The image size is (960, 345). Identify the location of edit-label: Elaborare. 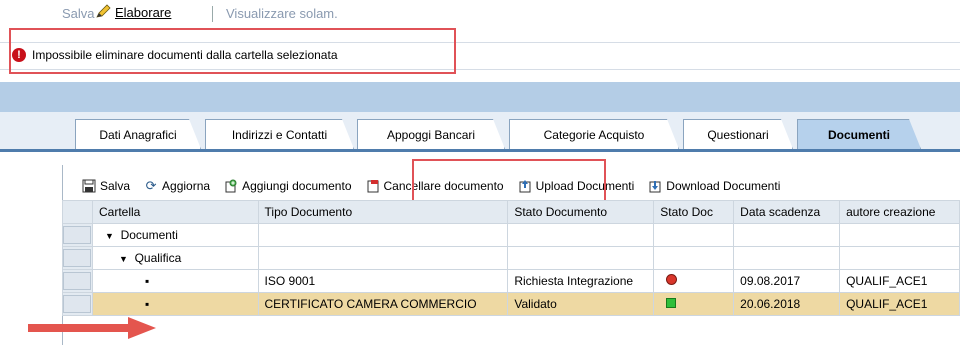
(143, 12).